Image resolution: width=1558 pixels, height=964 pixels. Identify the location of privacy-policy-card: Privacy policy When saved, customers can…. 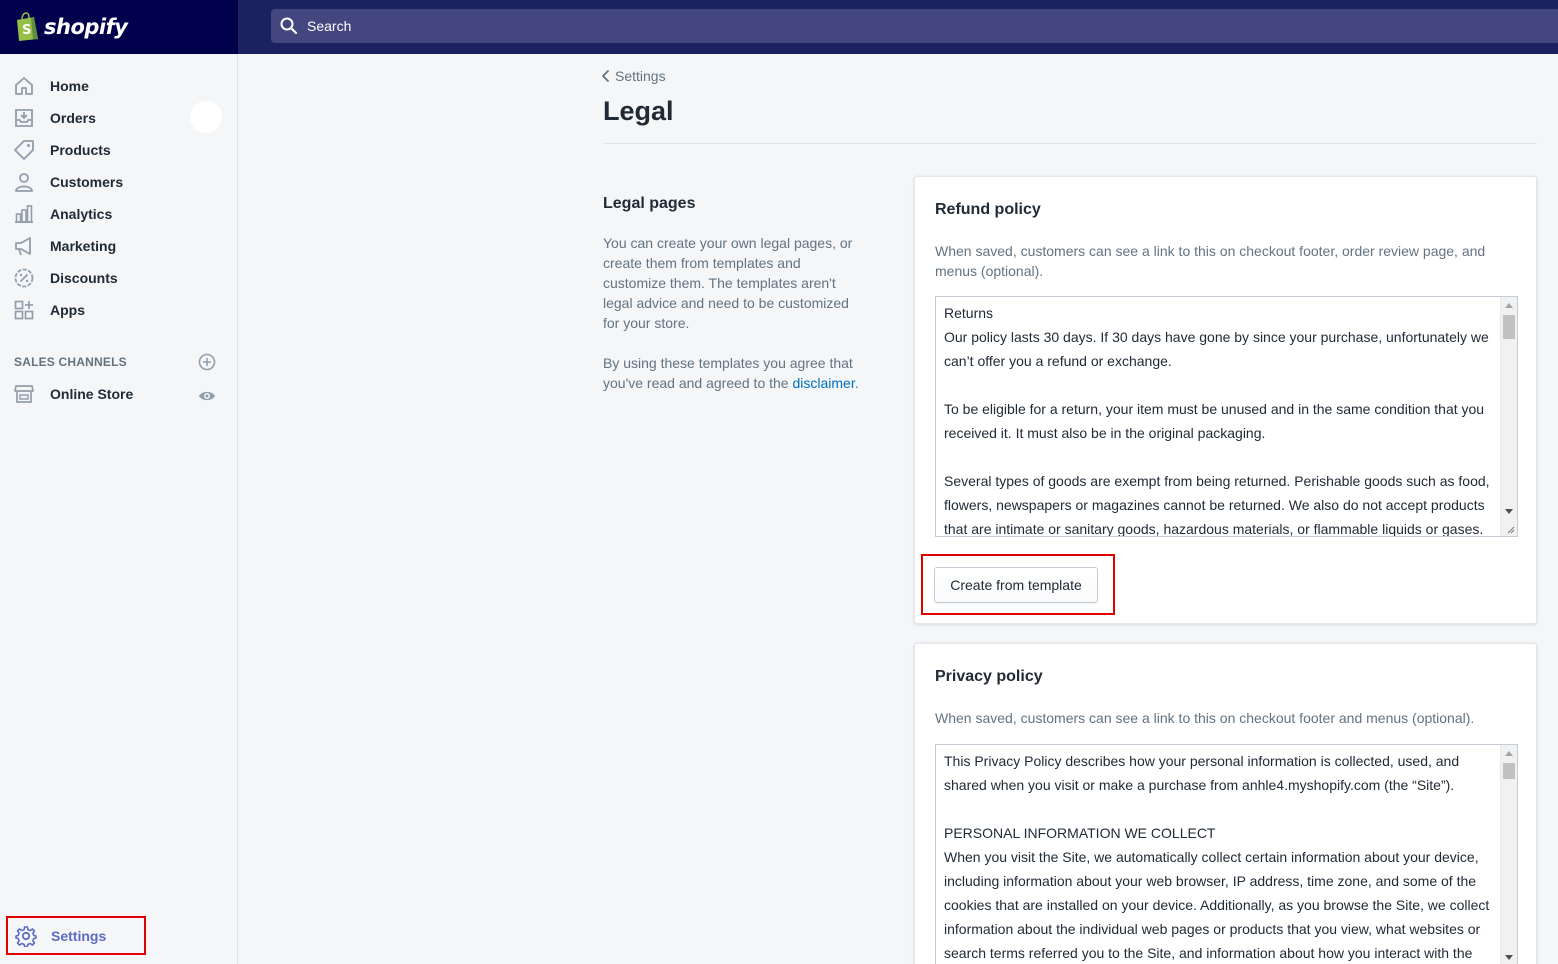
(1225, 803).